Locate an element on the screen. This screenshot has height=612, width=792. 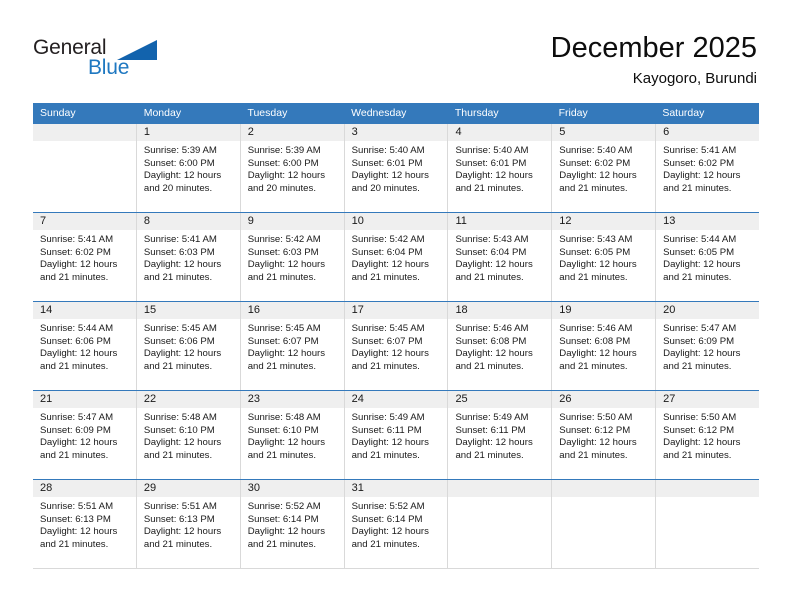
day-number: 30 is located at coordinates (292, 488).